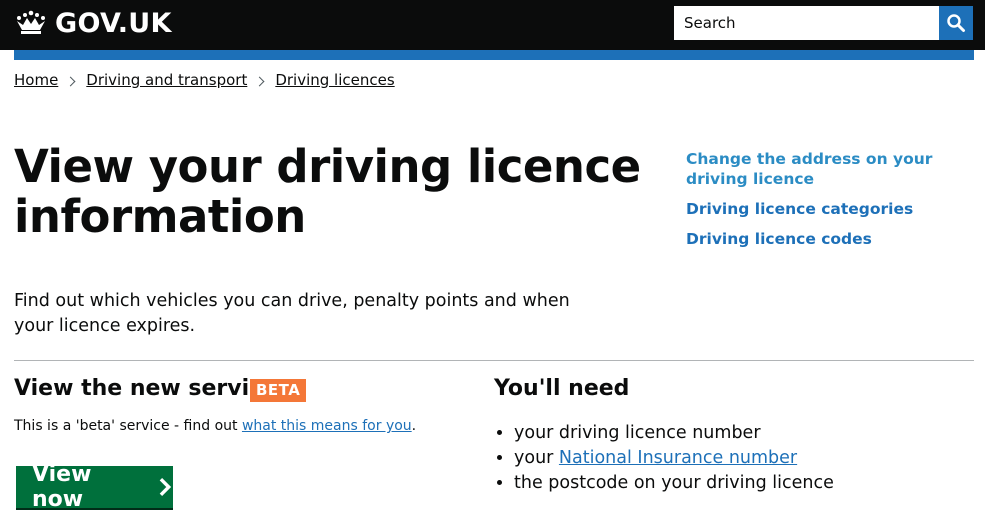 The image size is (985, 526). I want to click on list-item: your driving licence number, so click(674, 433).